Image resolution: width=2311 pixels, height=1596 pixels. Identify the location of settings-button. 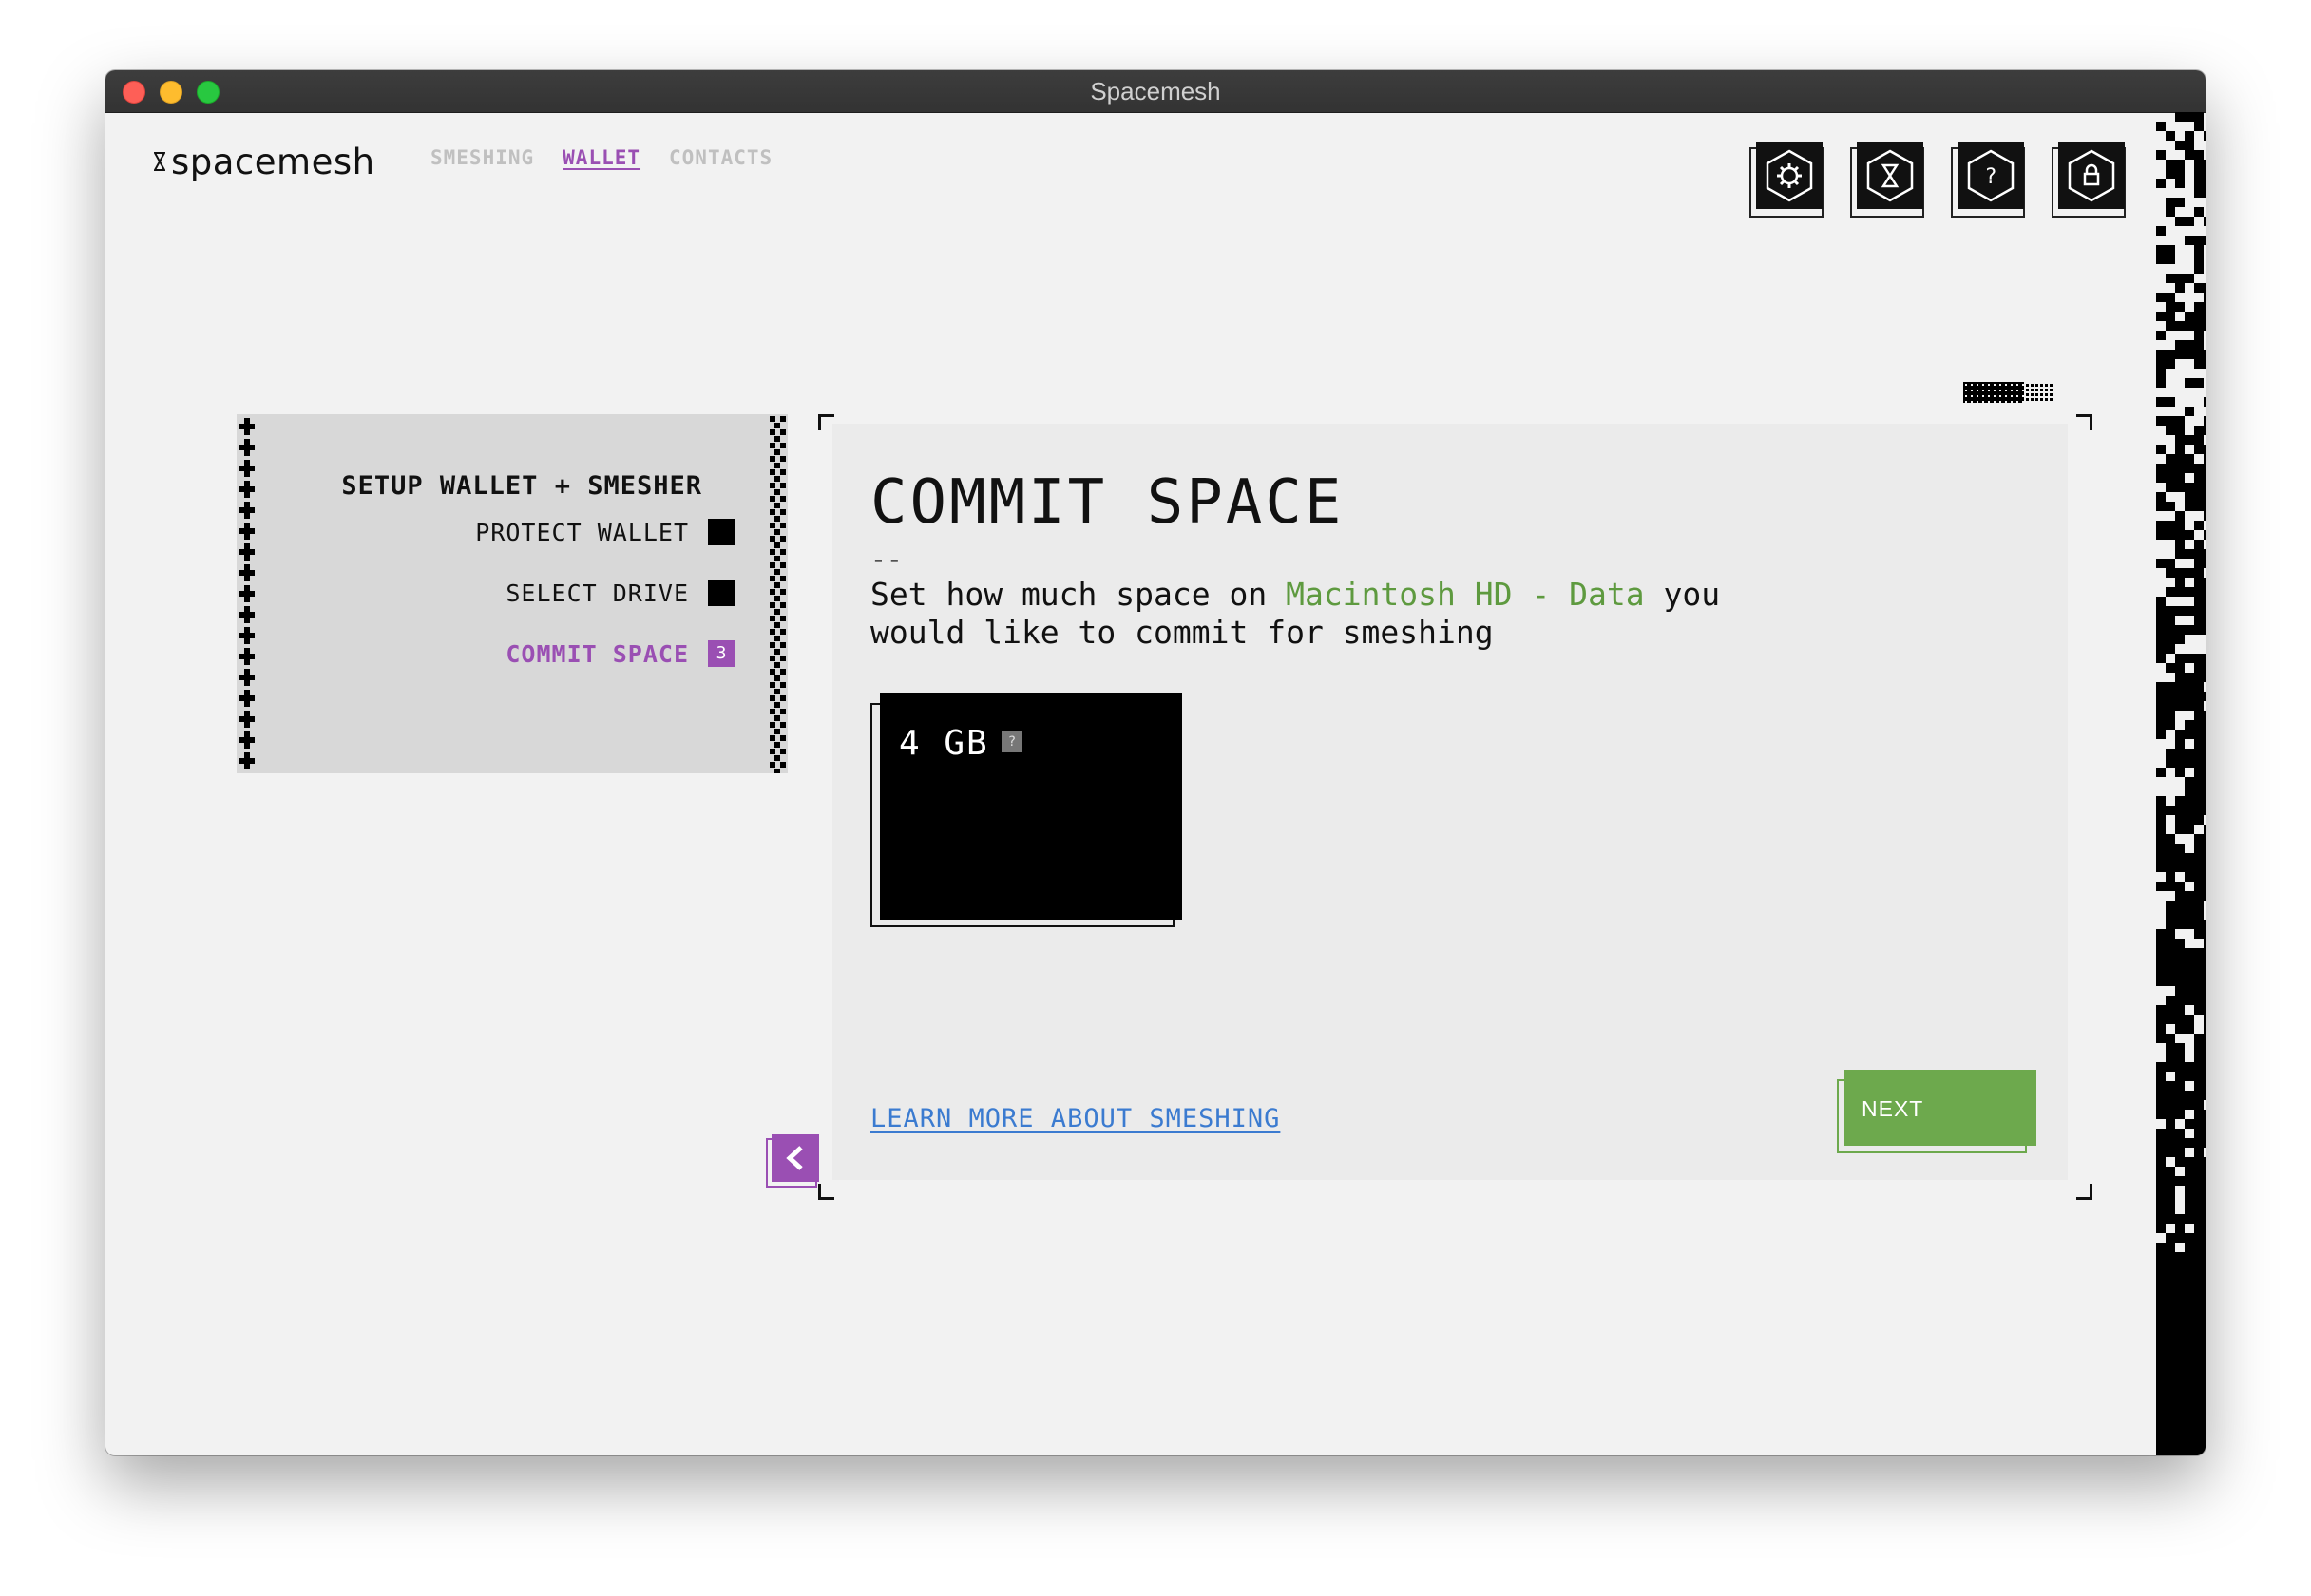
(1786, 180).